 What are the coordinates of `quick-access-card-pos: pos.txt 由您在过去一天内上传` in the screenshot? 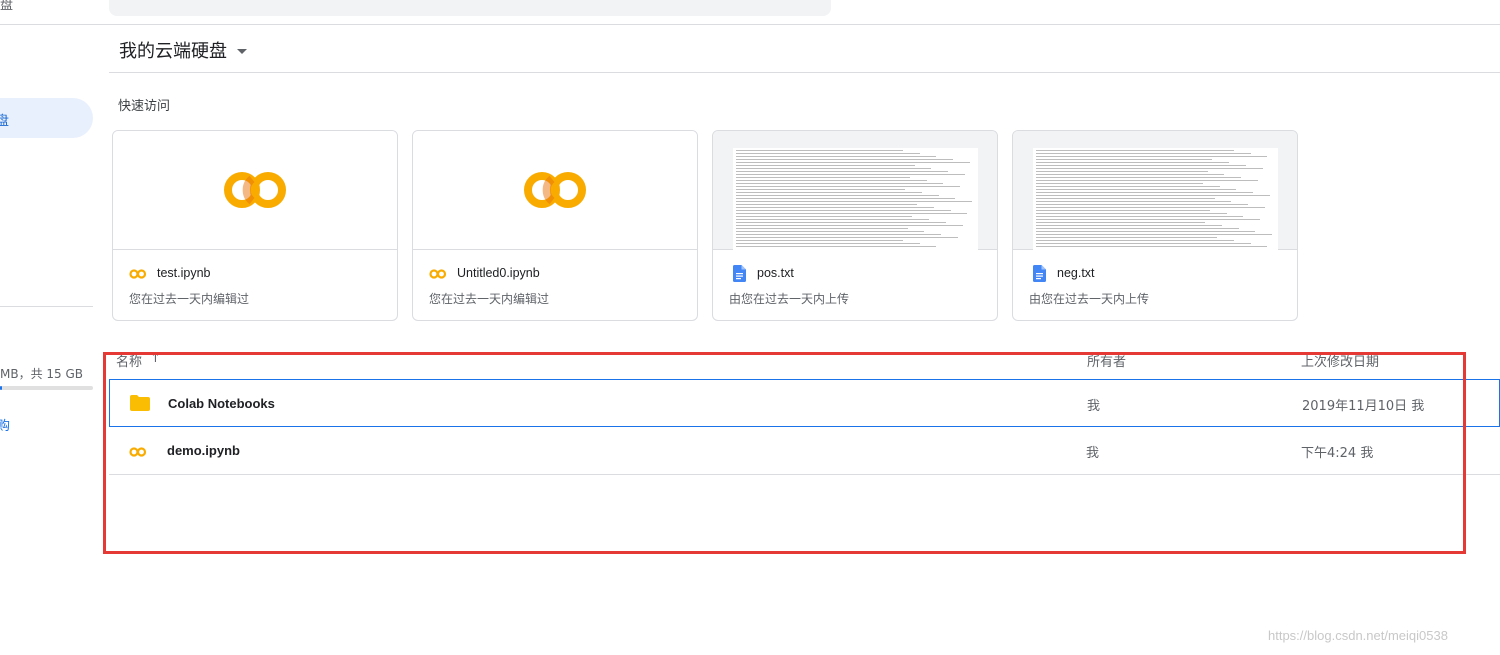 It's located at (855, 225).